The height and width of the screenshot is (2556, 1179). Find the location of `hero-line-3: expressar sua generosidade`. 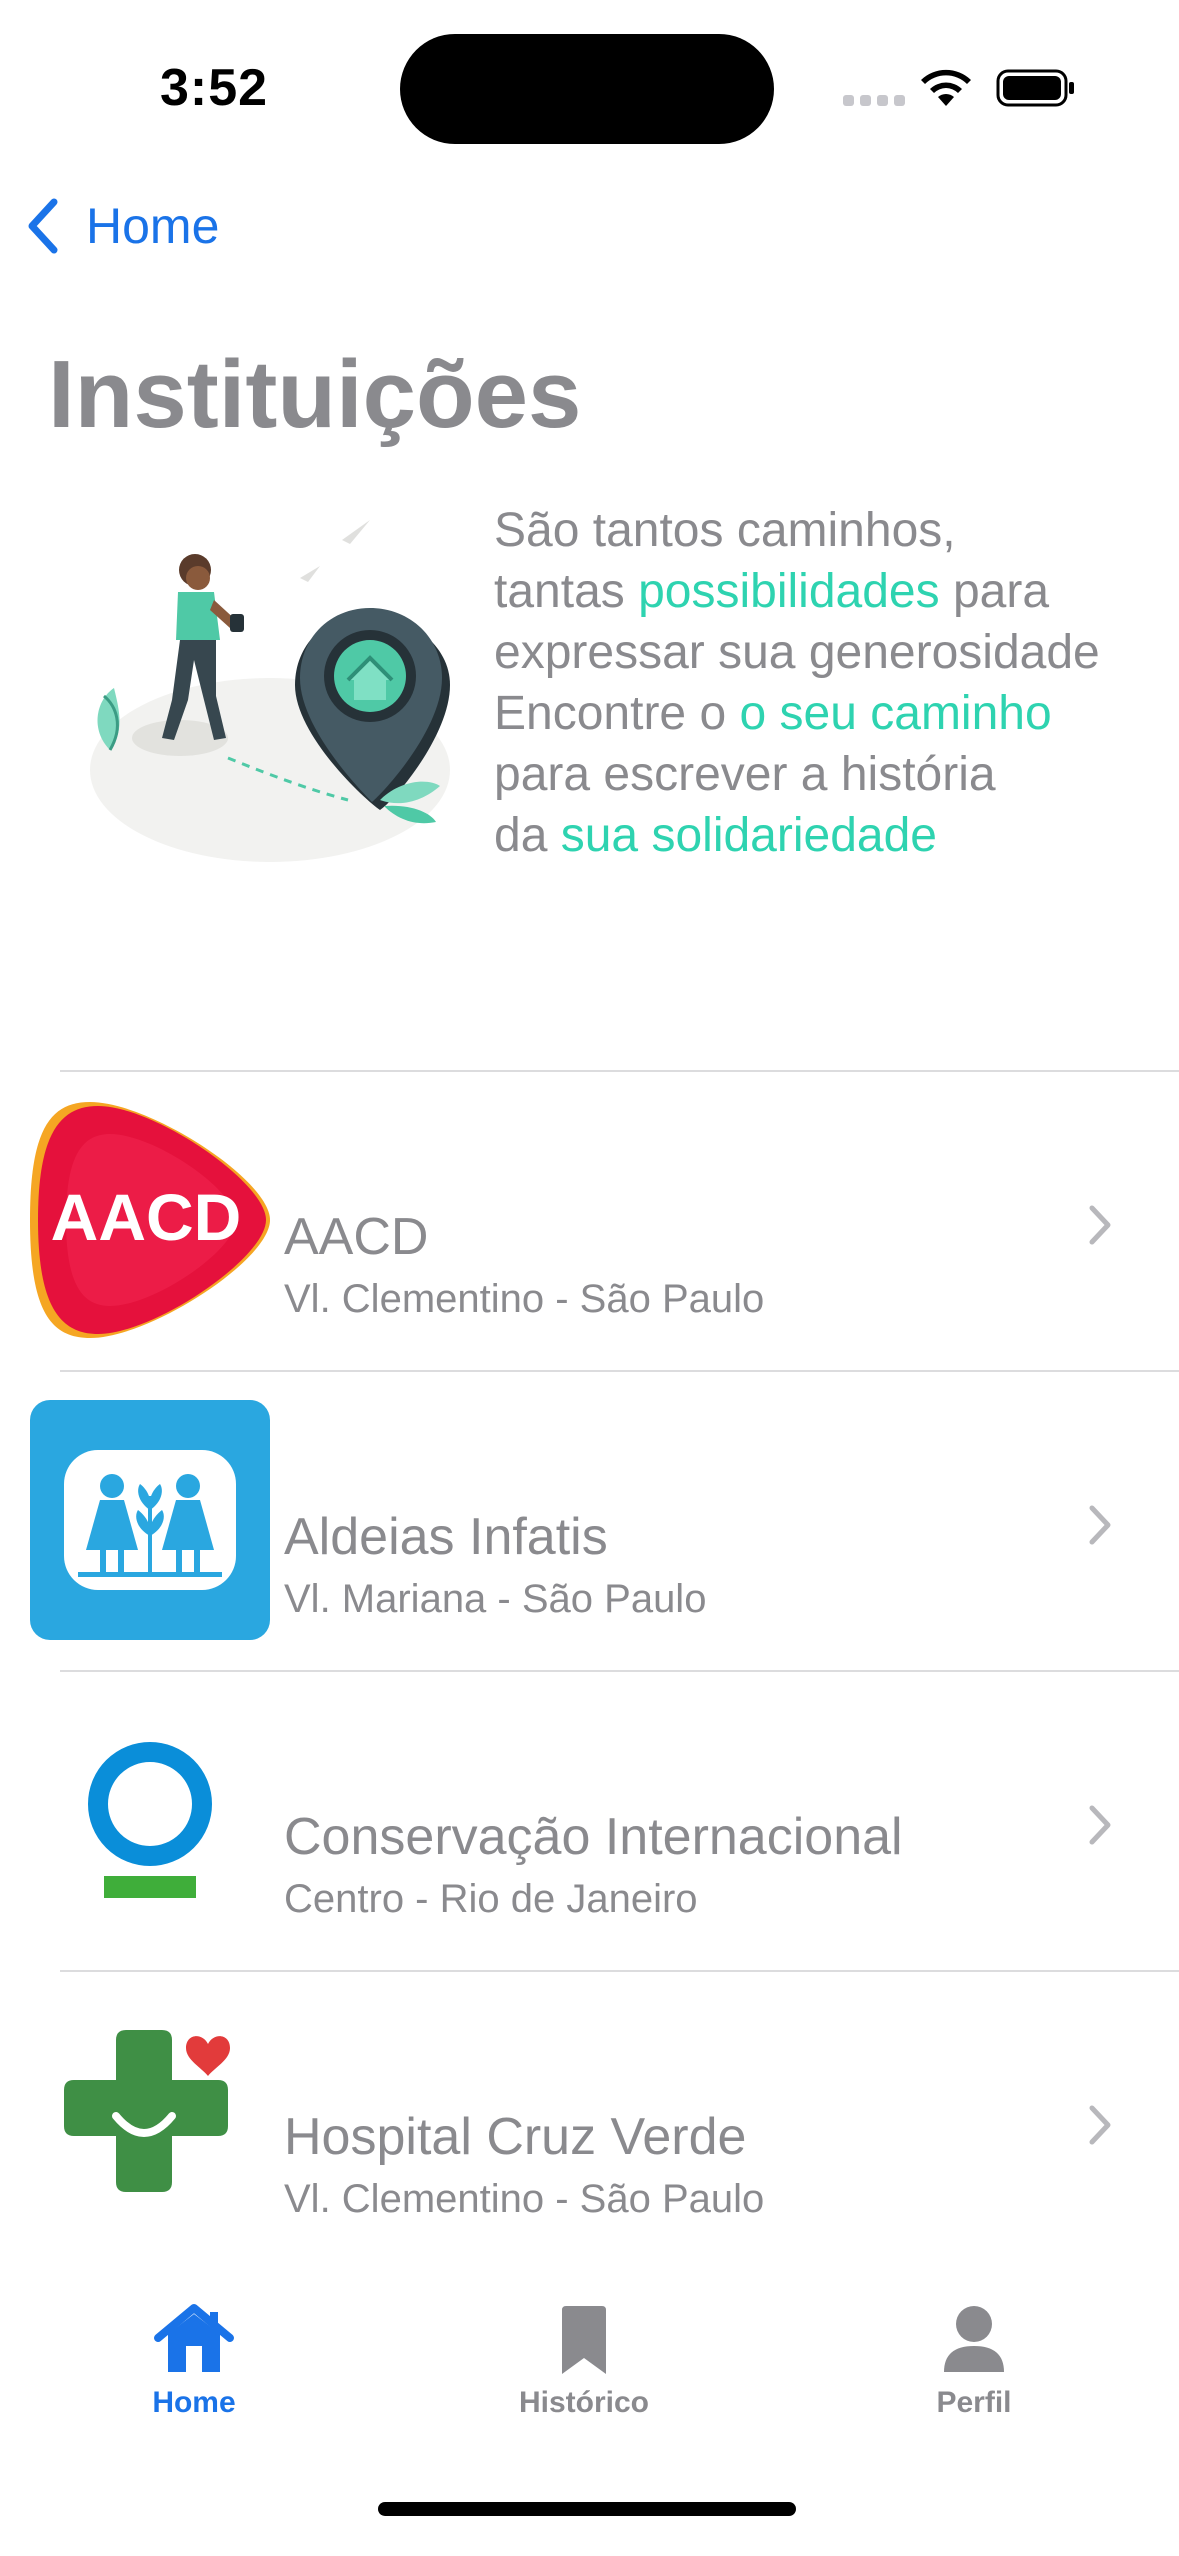

hero-line-3: expressar sua generosidade is located at coordinates (797, 652).